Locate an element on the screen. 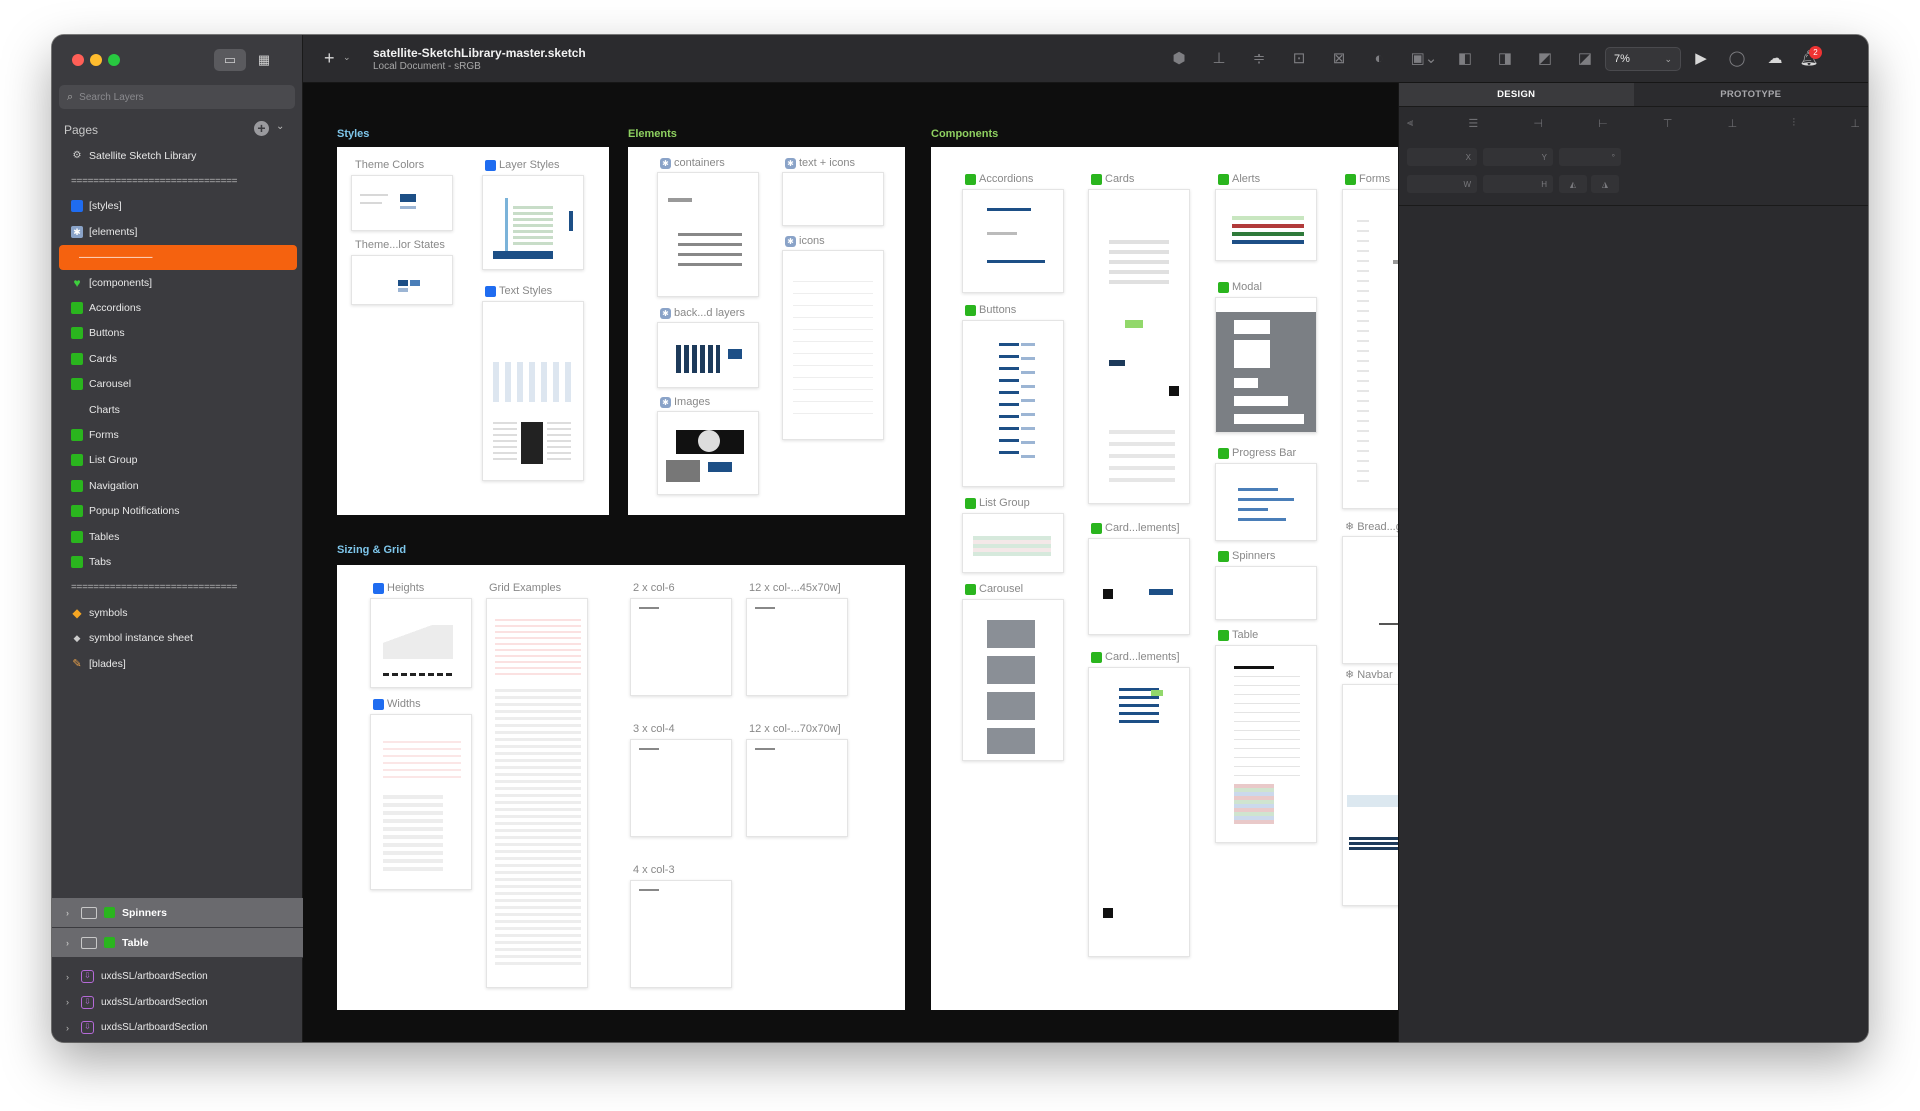 The width and height of the screenshot is (1920, 1111). x-field: X is located at coordinates (1442, 157).